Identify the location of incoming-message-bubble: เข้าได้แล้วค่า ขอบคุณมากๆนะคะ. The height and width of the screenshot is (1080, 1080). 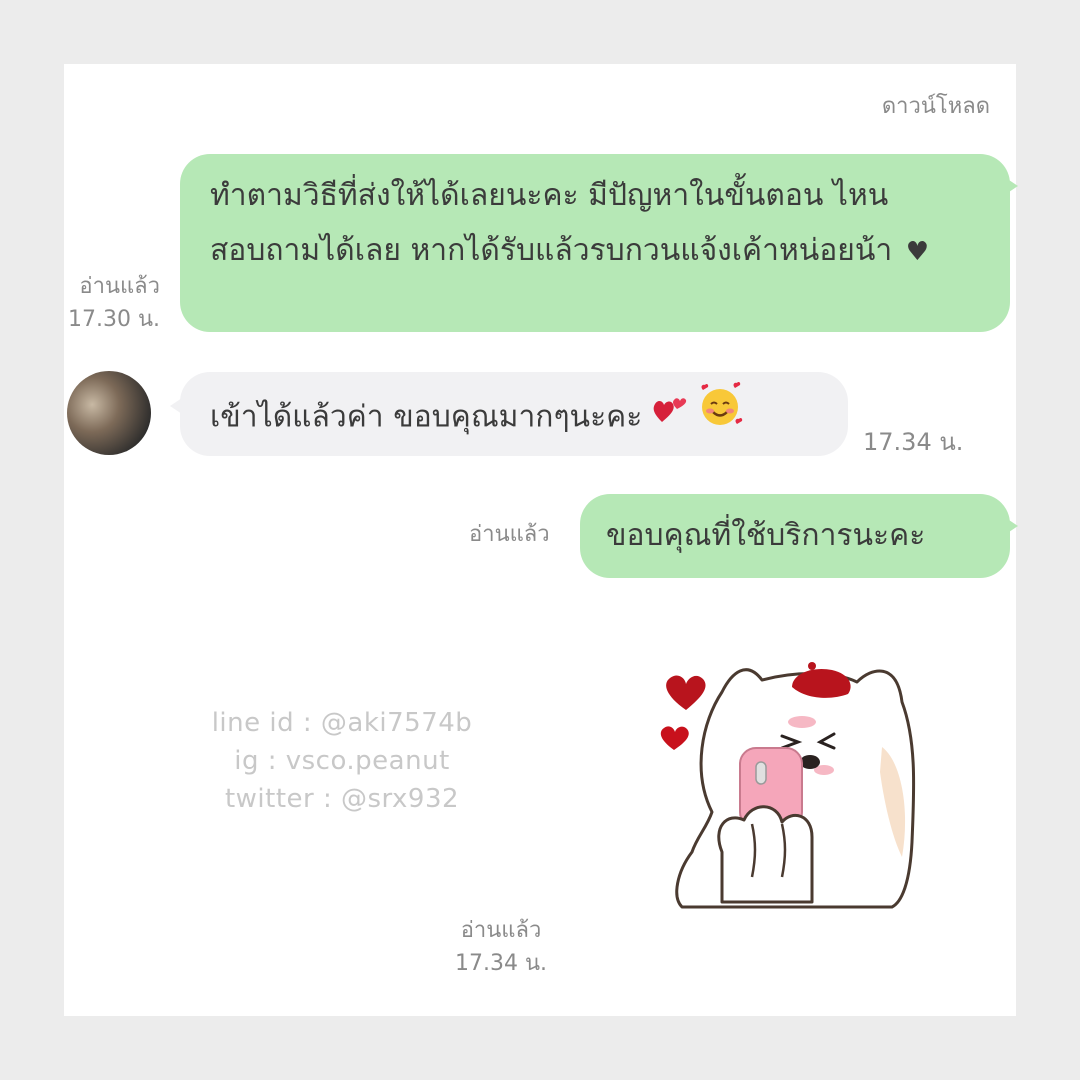
(509, 414).